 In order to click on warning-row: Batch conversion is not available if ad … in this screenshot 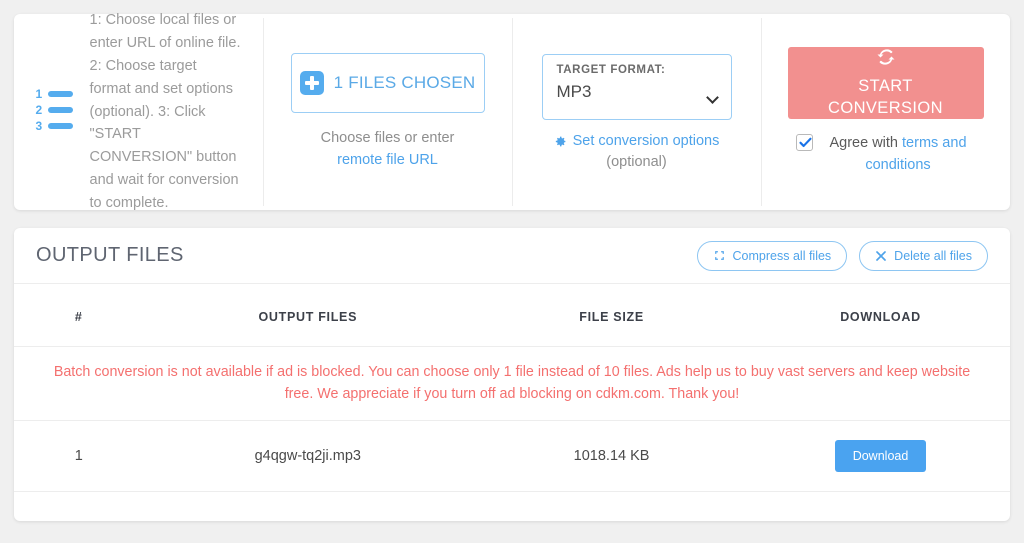, I will do `click(512, 384)`.